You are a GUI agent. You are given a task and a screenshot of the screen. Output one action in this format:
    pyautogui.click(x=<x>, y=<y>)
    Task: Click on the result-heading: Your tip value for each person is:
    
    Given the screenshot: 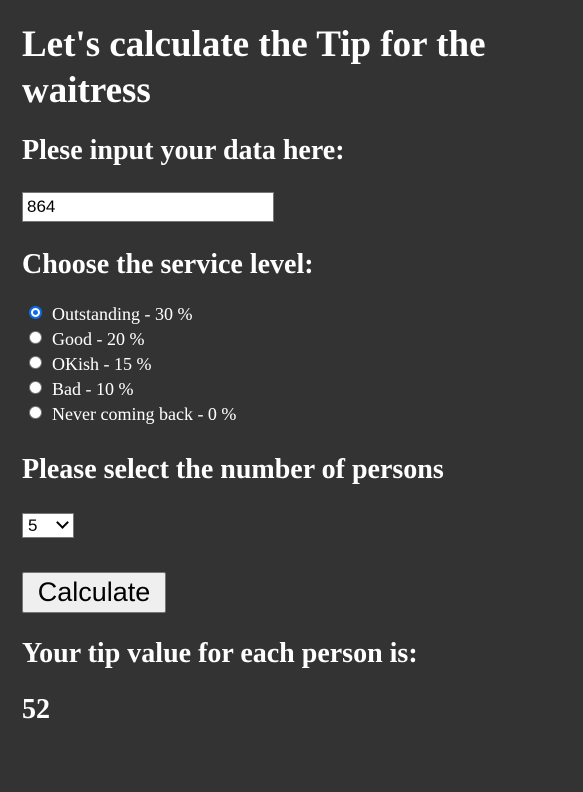 What is the action you would take?
    pyautogui.click(x=220, y=653)
    